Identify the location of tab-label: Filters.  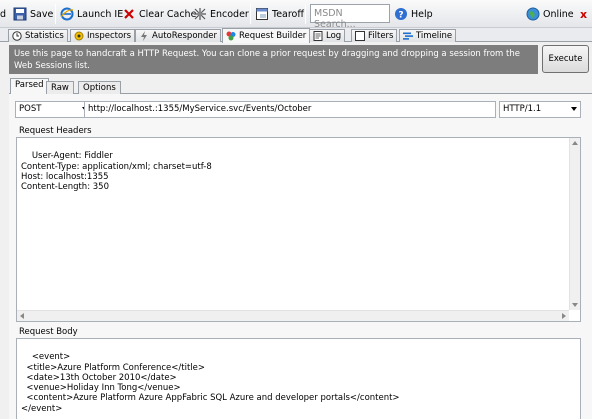
(381, 36).